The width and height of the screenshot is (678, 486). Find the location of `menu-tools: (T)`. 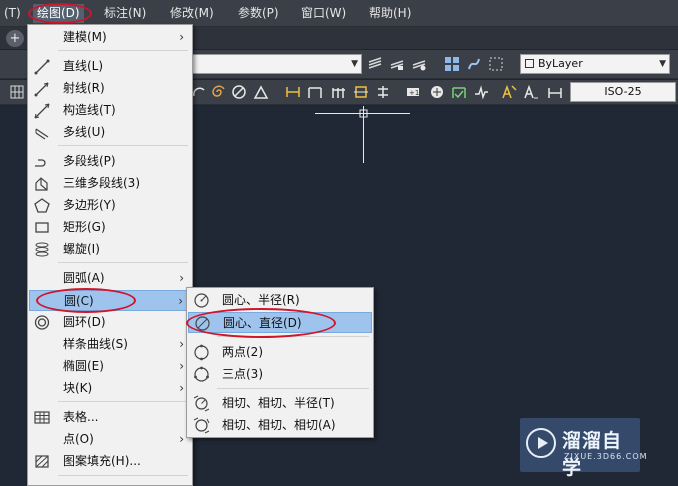

menu-tools: (T) is located at coordinates (12, 13).